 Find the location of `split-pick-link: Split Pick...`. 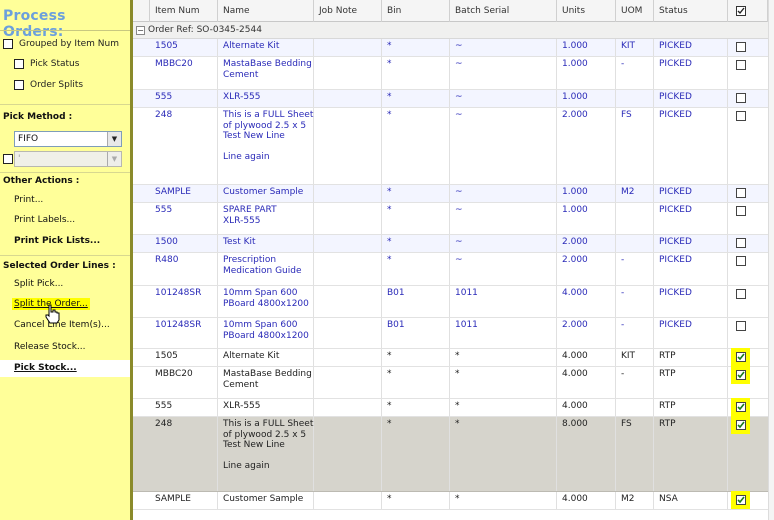

split-pick-link: Split Pick... is located at coordinates (38, 284).